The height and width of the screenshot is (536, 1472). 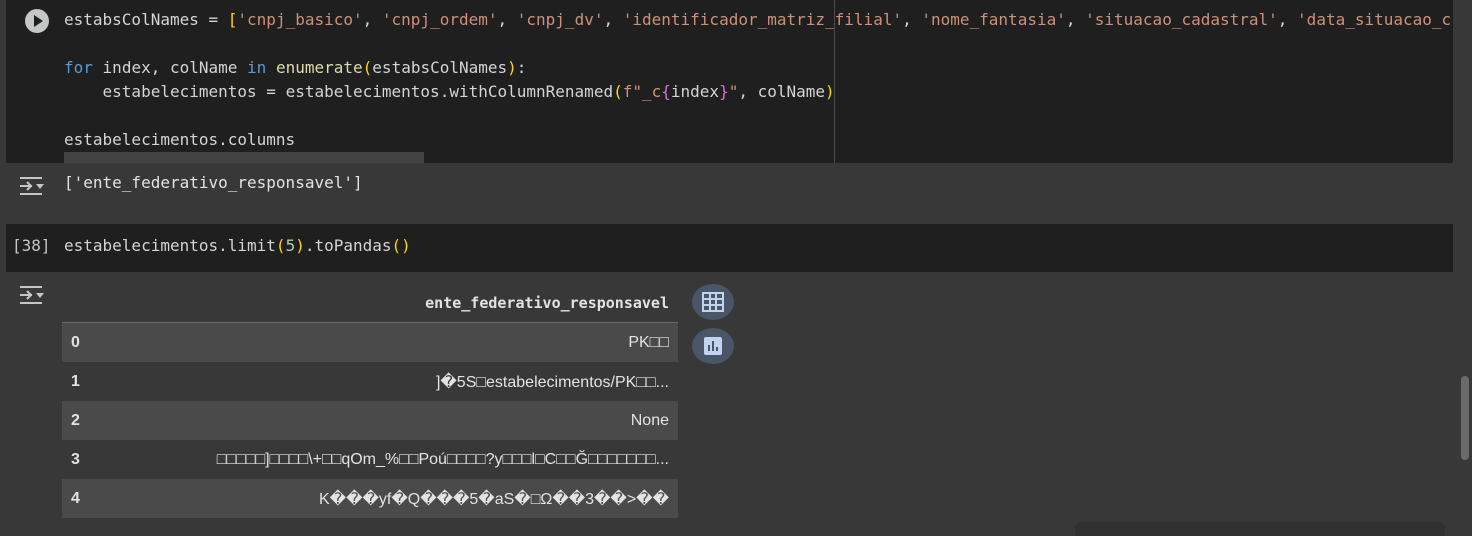 What do you see at coordinates (1260, 529) in the screenshot?
I see `cell-toolbar` at bounding box center [1260, 529].